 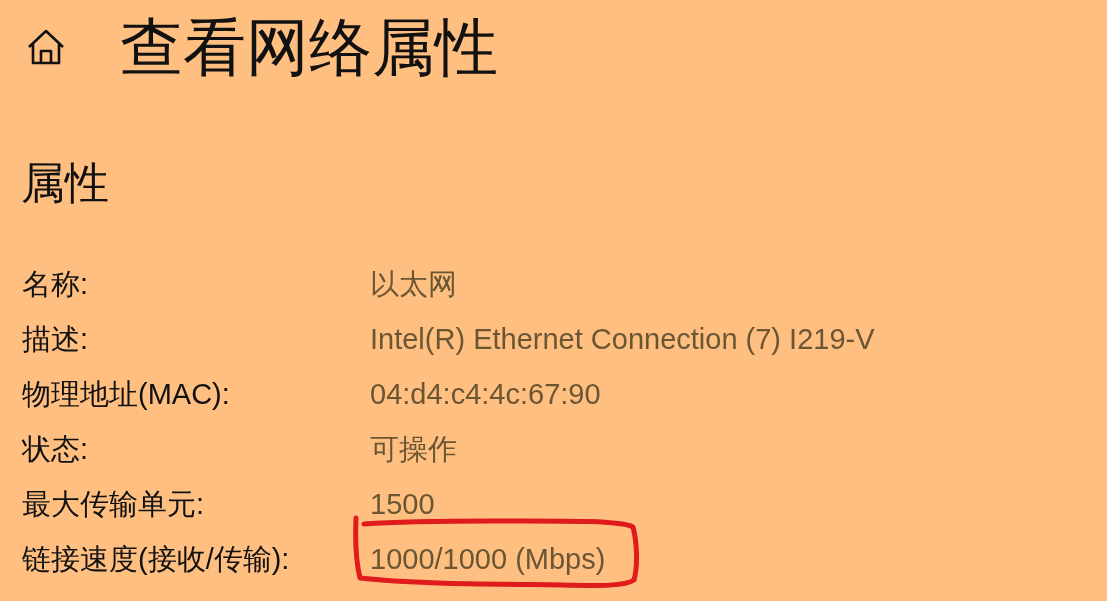 I want to click on property-label: 链接速度(接收/传输):, so click(x=156, y=559).